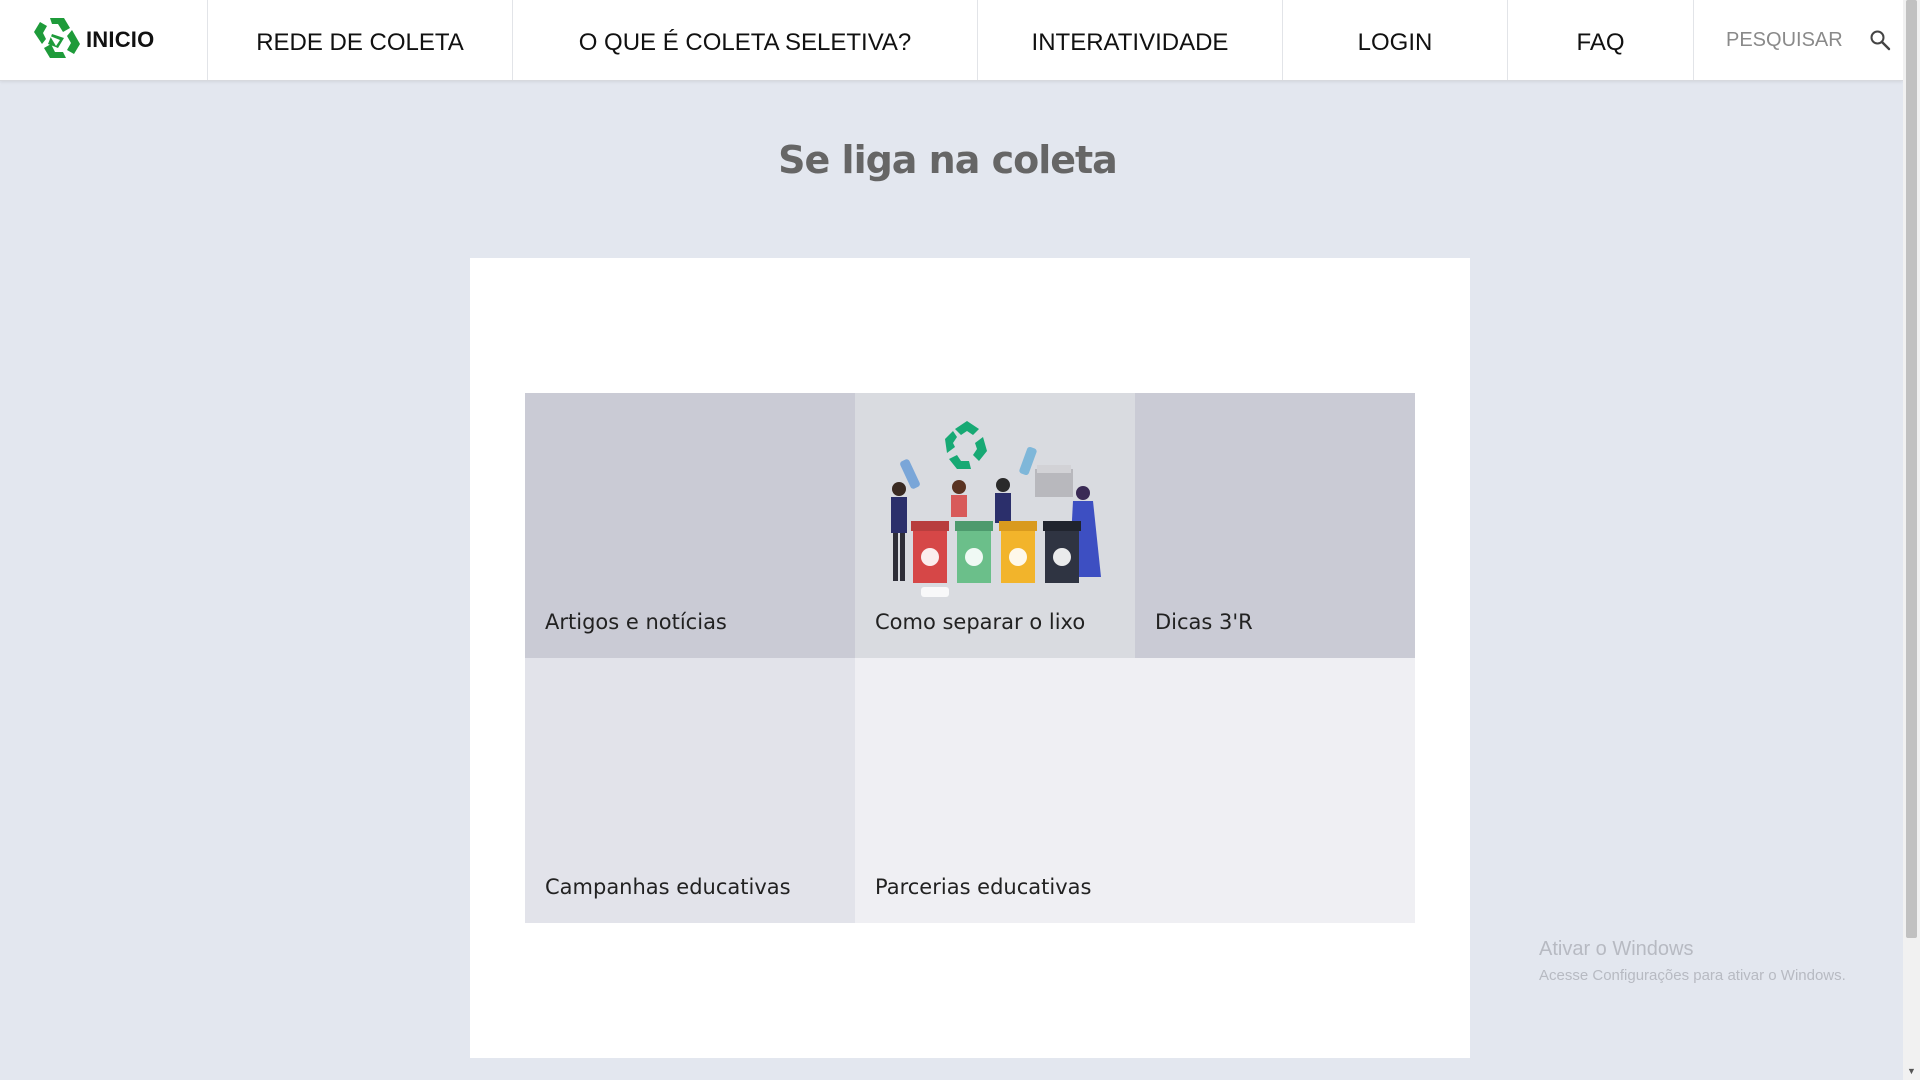 Image resolution: width=1920 pixels, height=1080 pixels. Describe the element at coordinates (1135, 790) in the screenshot. I see `tile-parcerias-educativas: Parcerias educativas` at that location.